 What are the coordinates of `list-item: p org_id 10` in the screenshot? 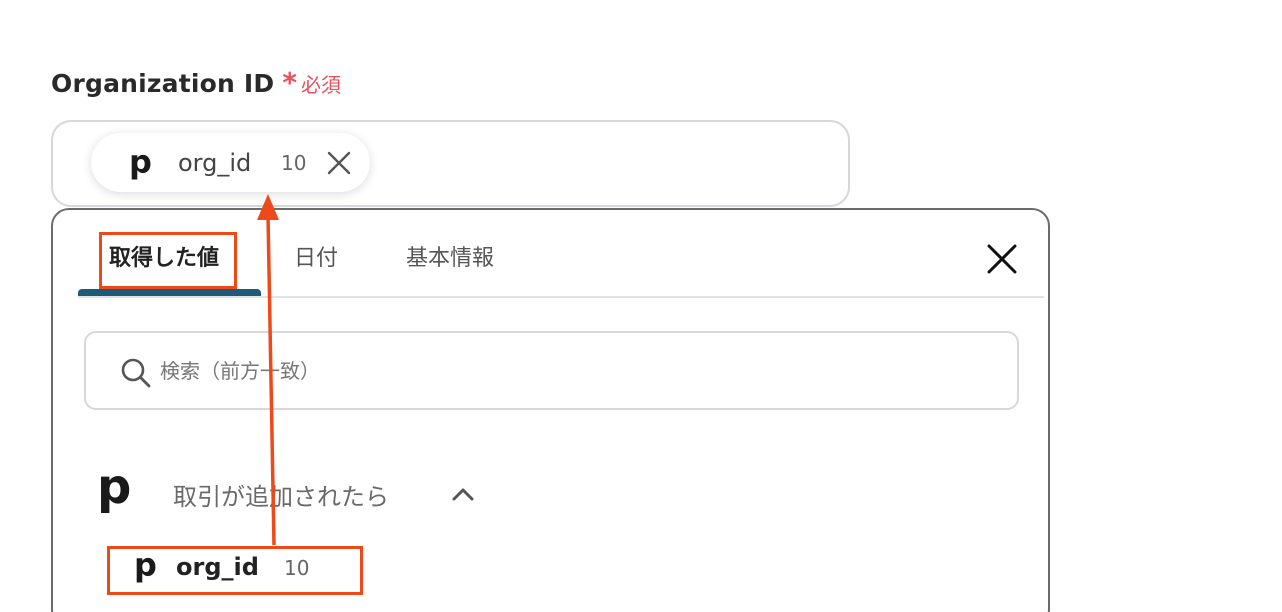 It's located at (258, 569).